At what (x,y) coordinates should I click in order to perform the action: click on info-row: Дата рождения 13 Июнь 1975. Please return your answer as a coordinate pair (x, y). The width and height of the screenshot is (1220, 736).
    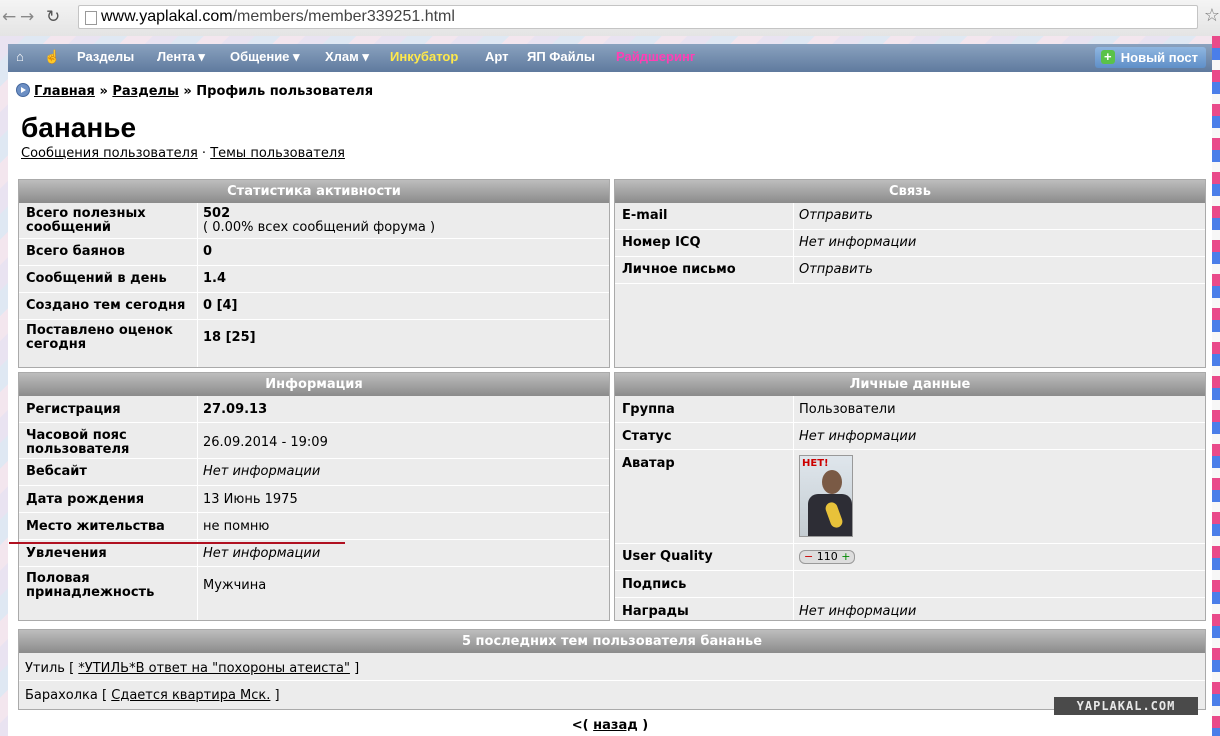
    Looking at the image, I should click on (314, 499).